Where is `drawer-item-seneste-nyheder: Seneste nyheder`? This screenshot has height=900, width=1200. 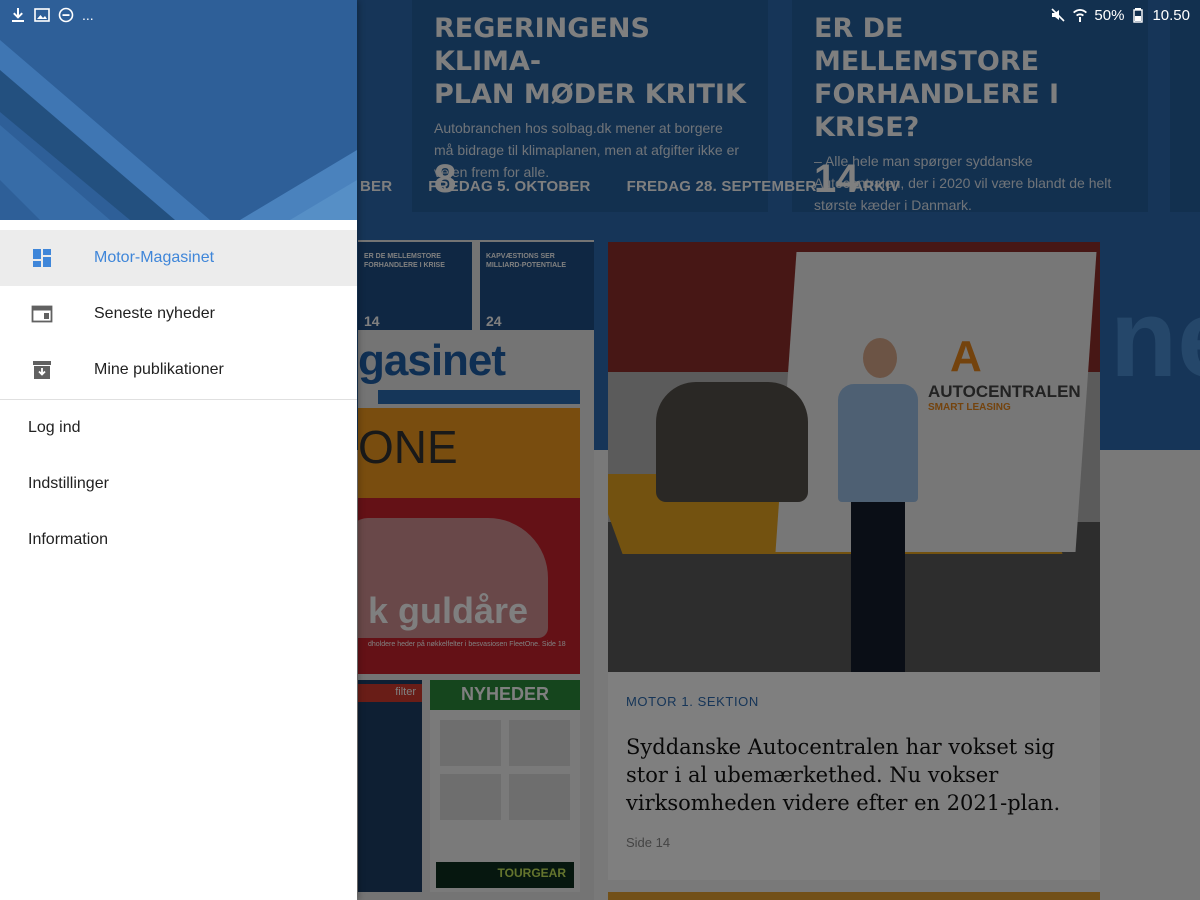 drawer-item-seneste-nyheder: Seneste nyheder is located at coordinates (178, 314).